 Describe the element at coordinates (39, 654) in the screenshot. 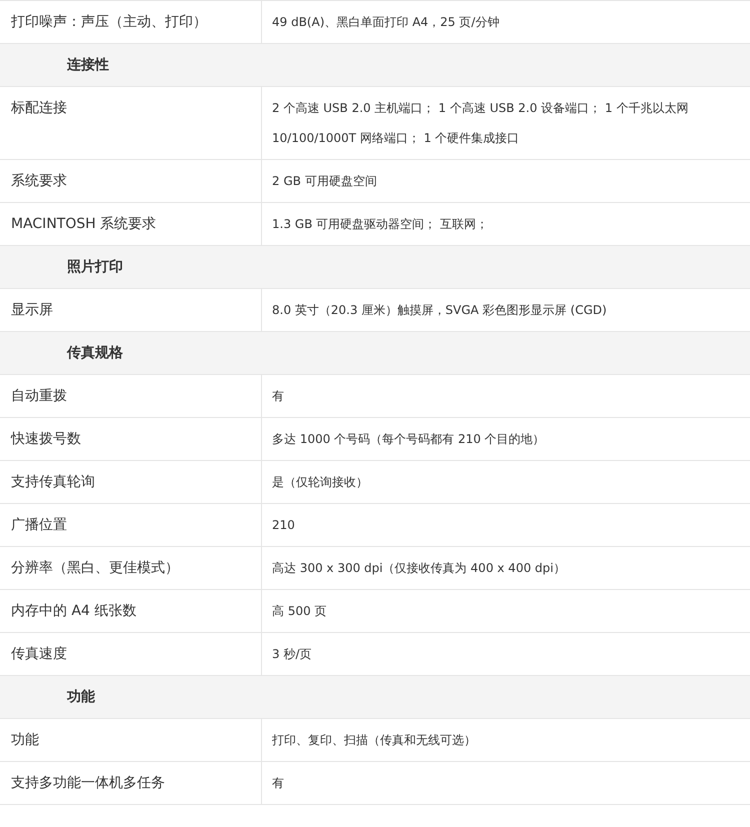

I see `spec-label: 传真速度` at that location.